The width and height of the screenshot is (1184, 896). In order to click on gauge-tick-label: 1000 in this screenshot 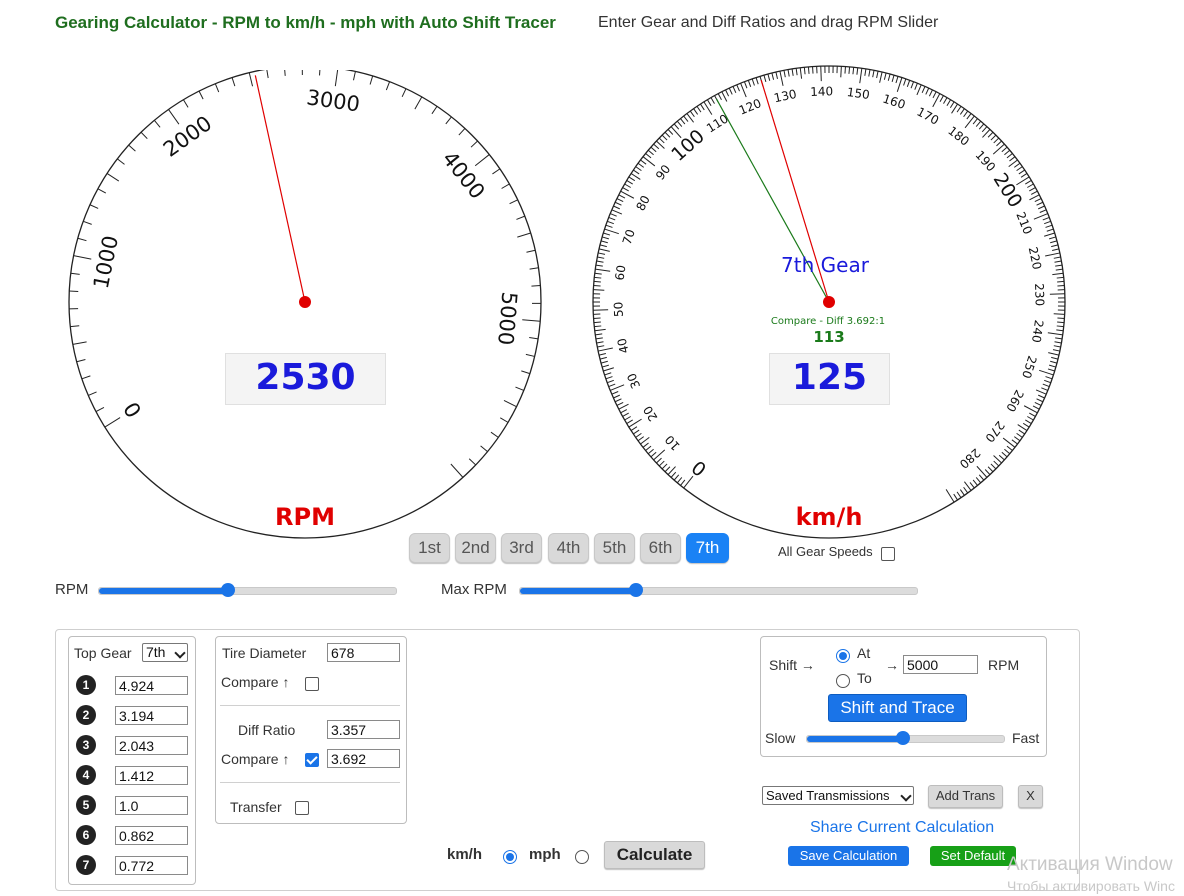, I will do `click(106, 262)`.